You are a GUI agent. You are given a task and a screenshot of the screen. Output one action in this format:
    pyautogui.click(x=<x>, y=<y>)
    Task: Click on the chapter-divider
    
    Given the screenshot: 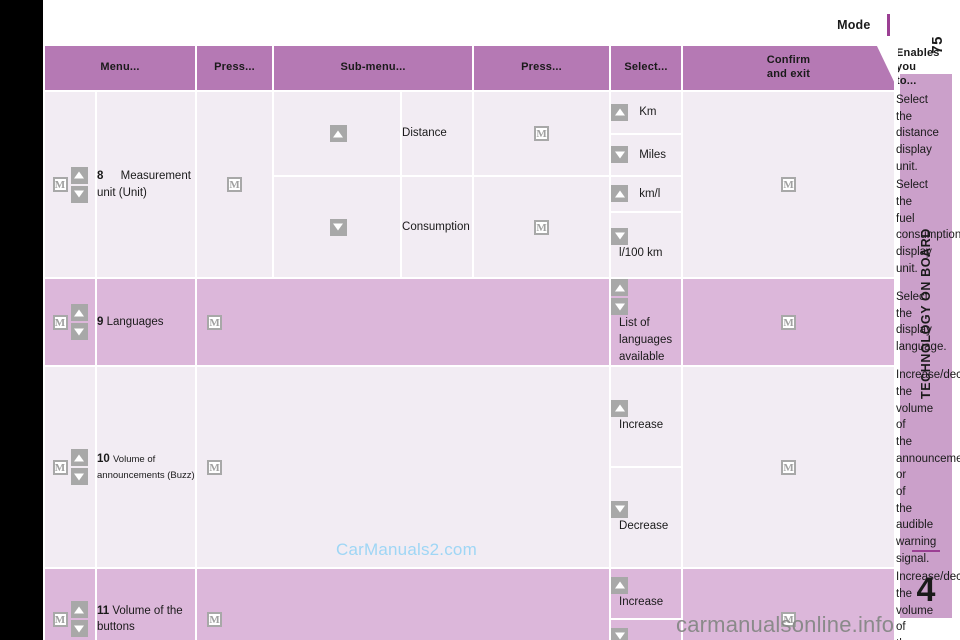 What is the action you would take?
    pyautogui.click(x=926, y=551)
    